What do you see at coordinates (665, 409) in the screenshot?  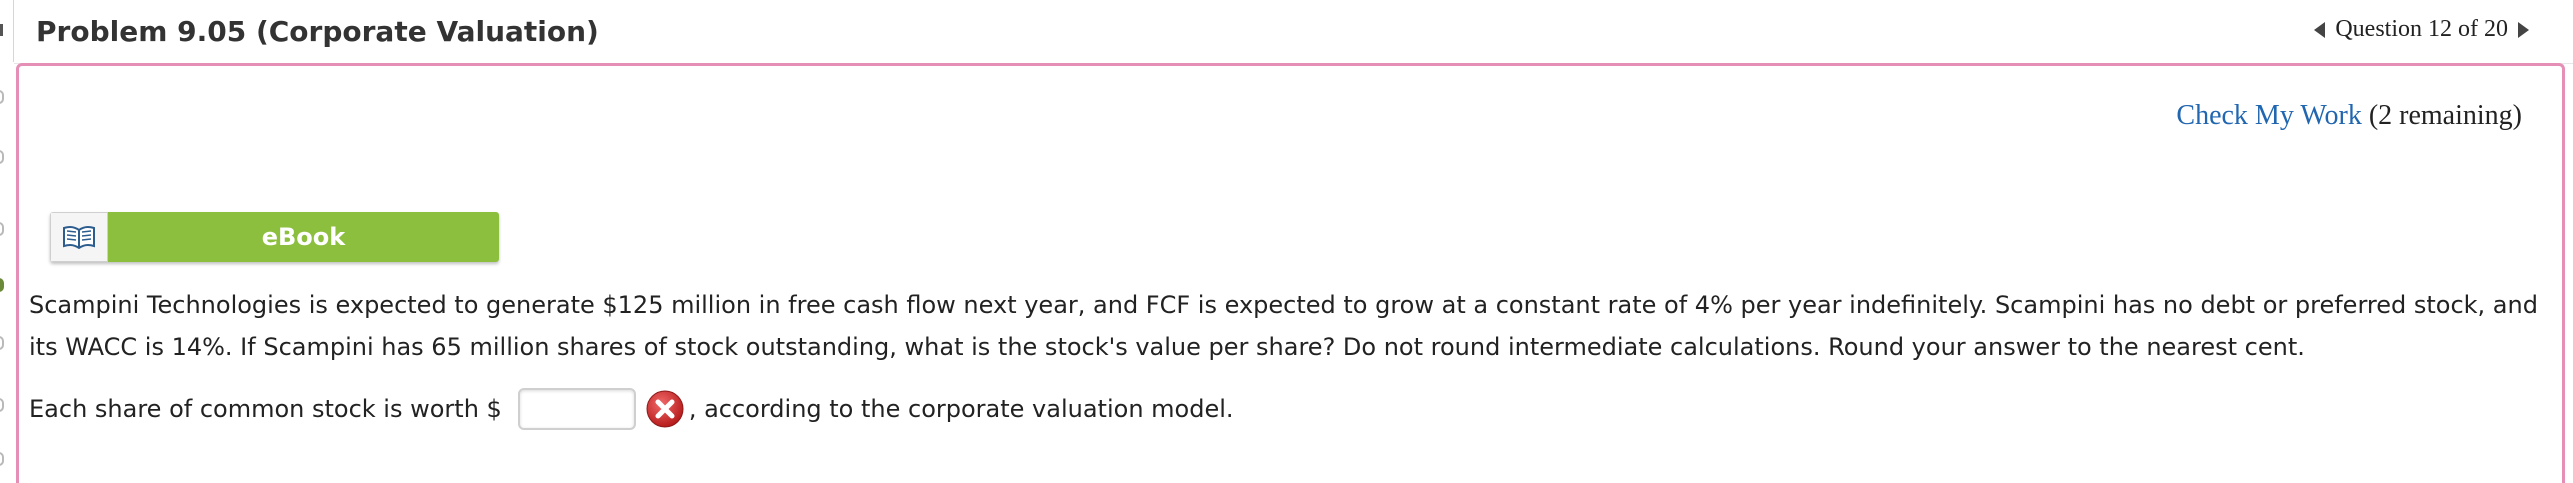 I see `incorrect-x-icon` at bounding box center [665, 409].